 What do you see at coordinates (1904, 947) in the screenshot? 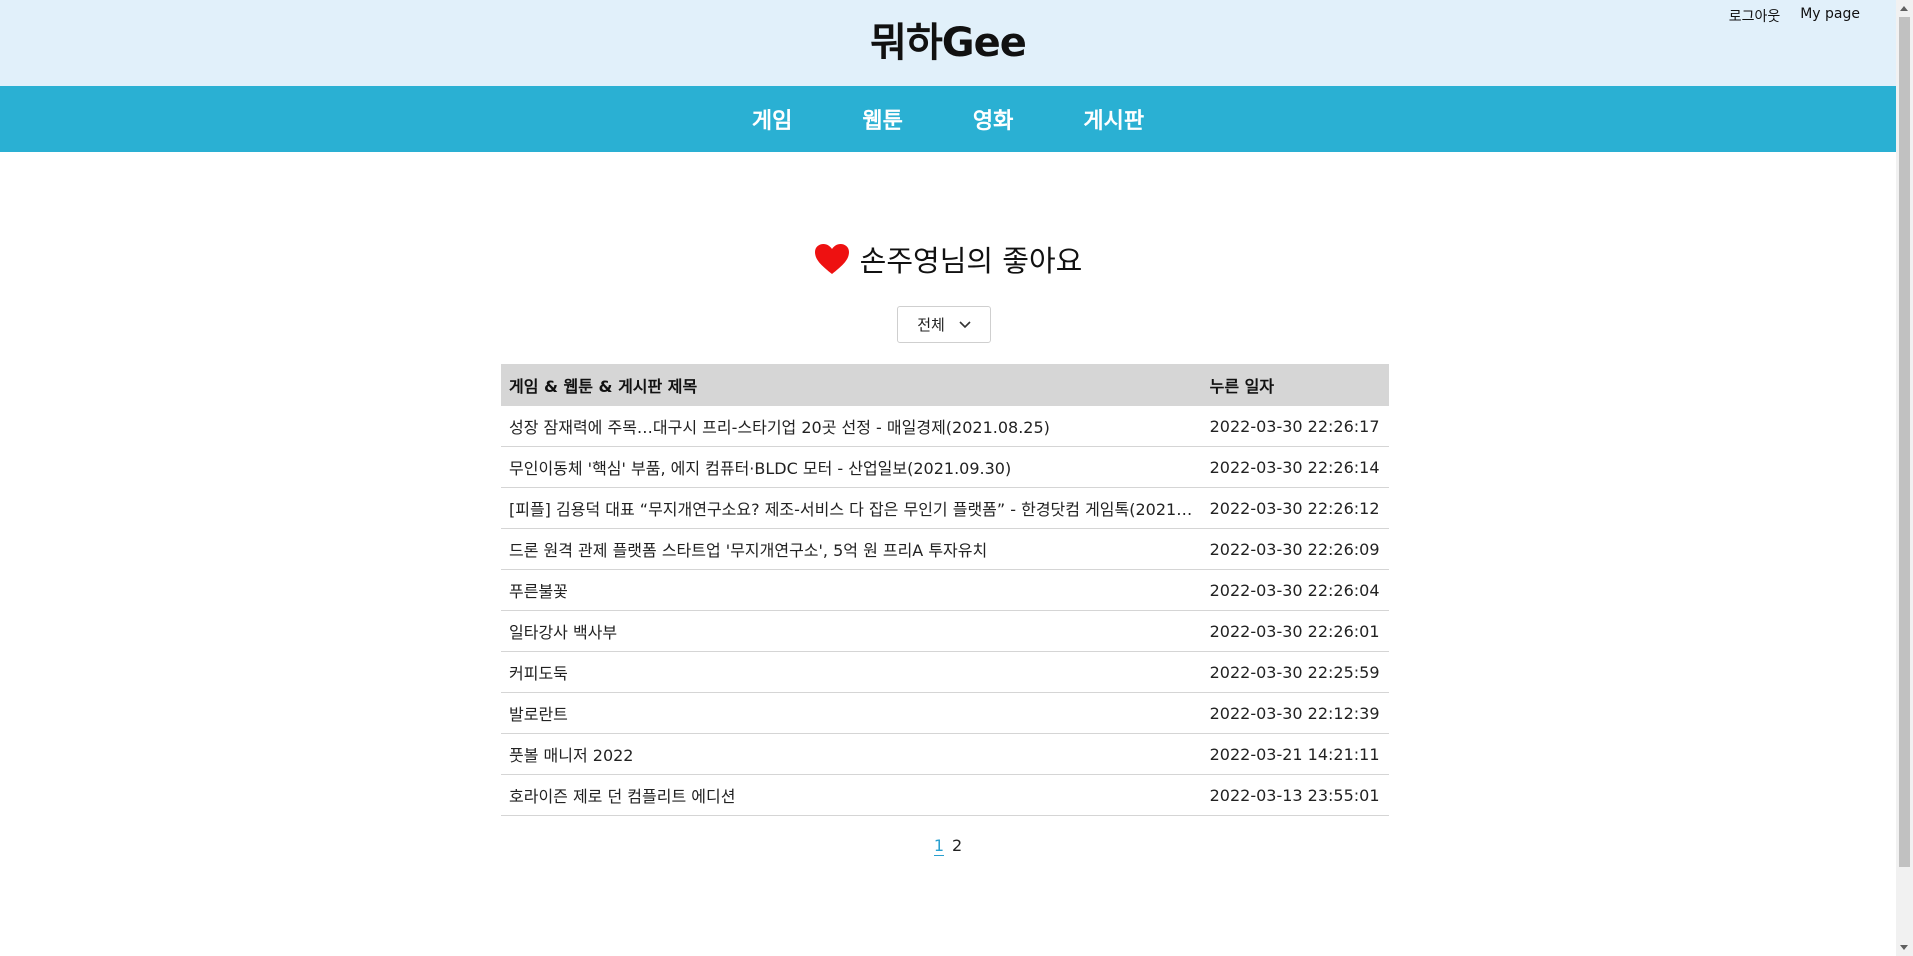
I see `scroll-down-arrow-icon` at bounding box center [1904, 947].